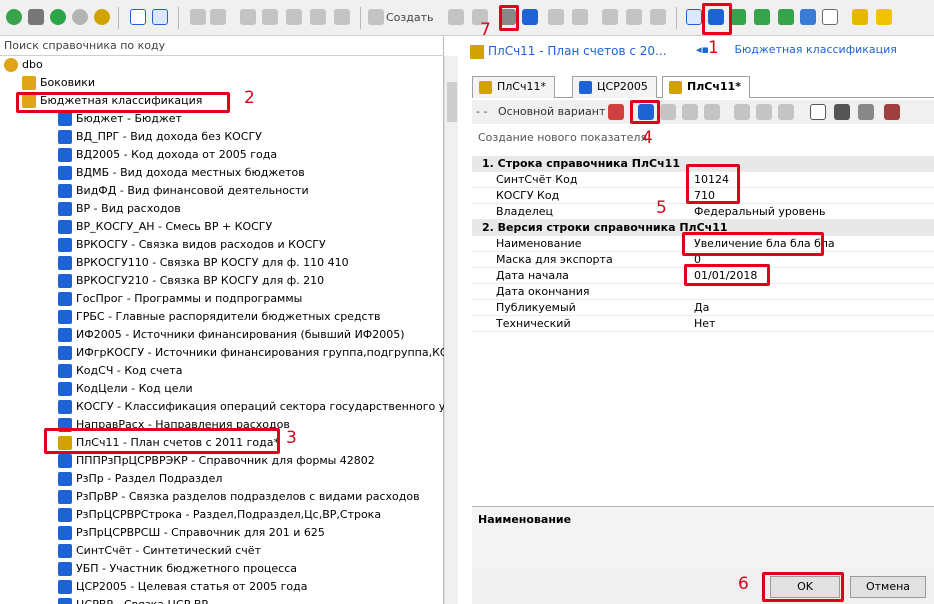  Describe the element at coordinates (786, 17) in the screenshot. I see `chart-icon` at that location.